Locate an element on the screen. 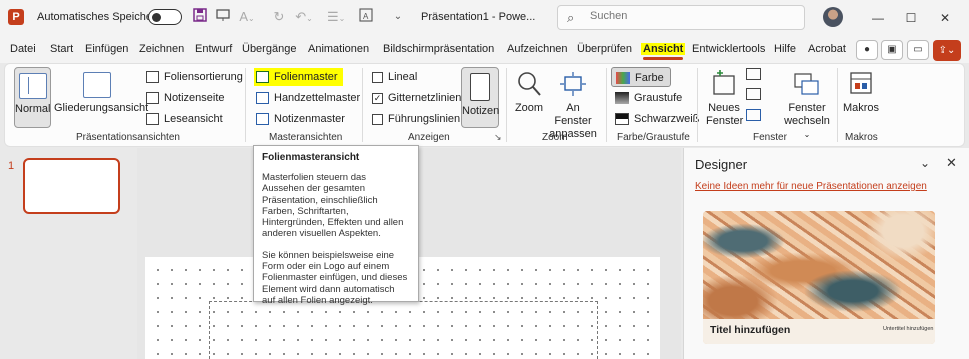 This screenshot has width=969, height=359. guides-checkbox: Führungslinien is located at coordinates (415, 119).